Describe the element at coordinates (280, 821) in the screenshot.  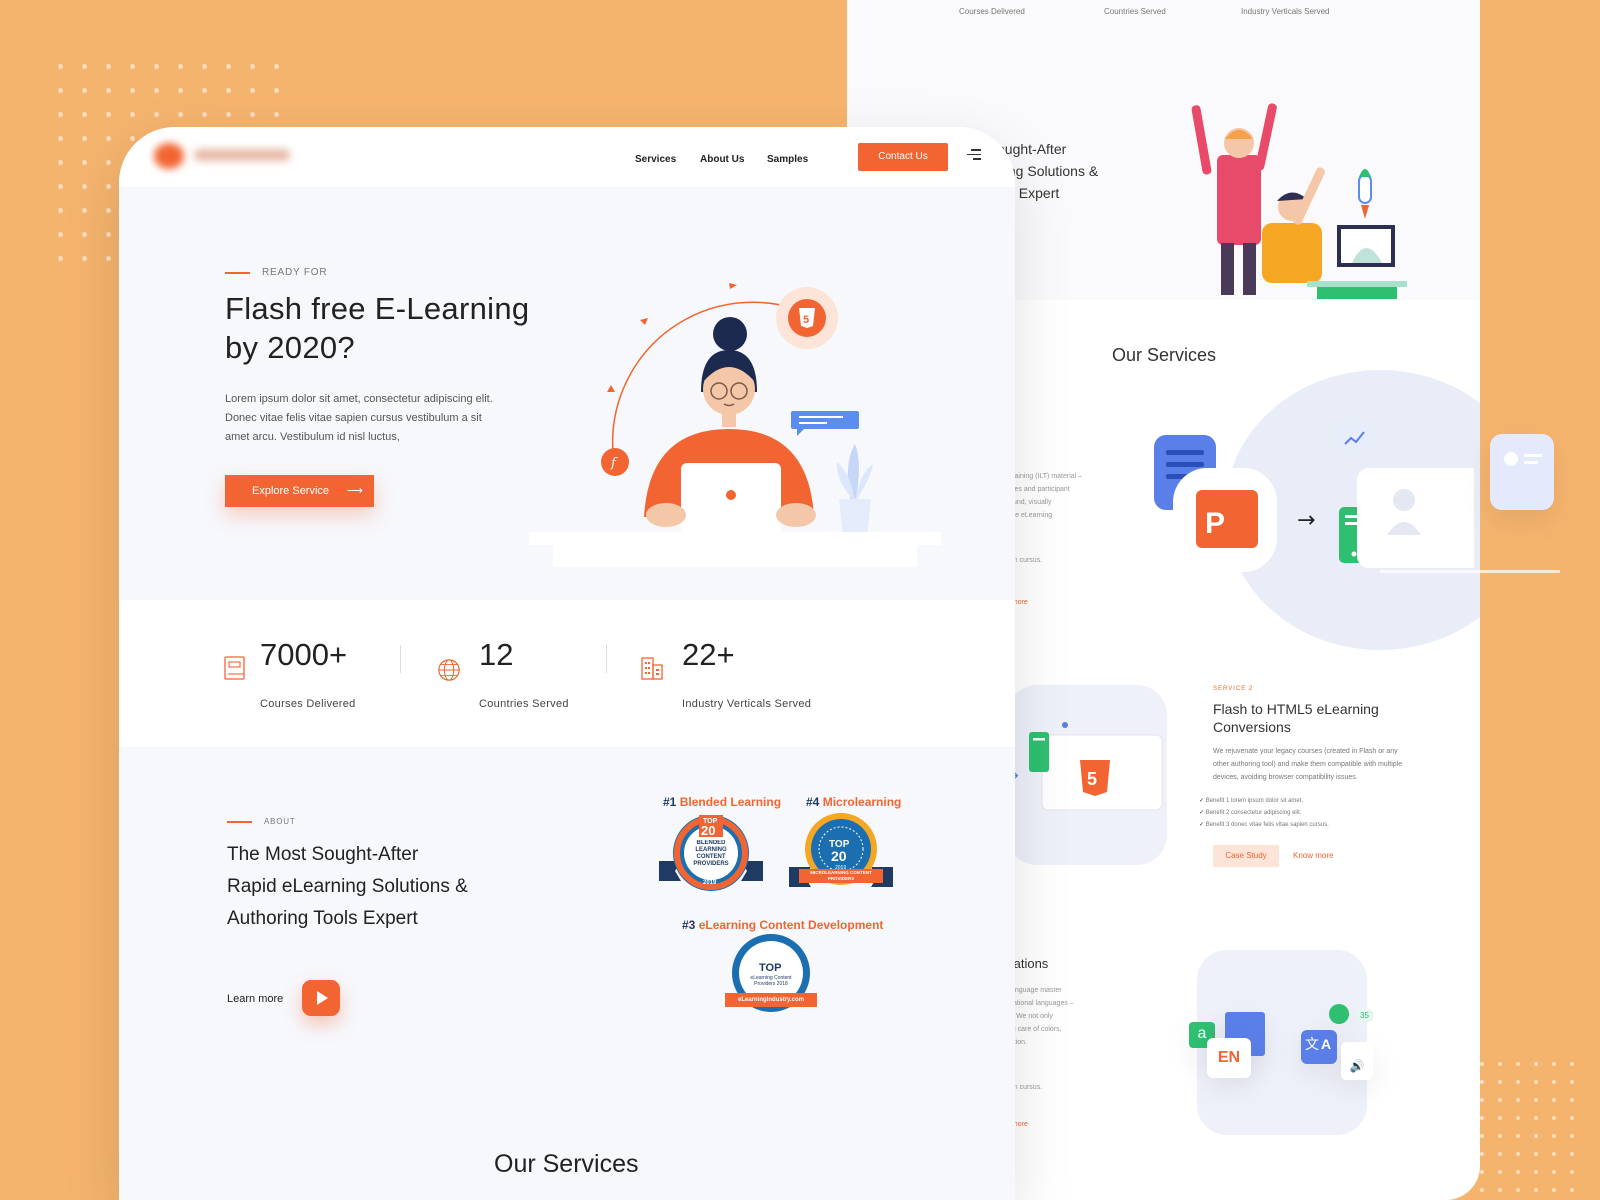
I see `about-eyebrow-text: ABOUT` at that location.